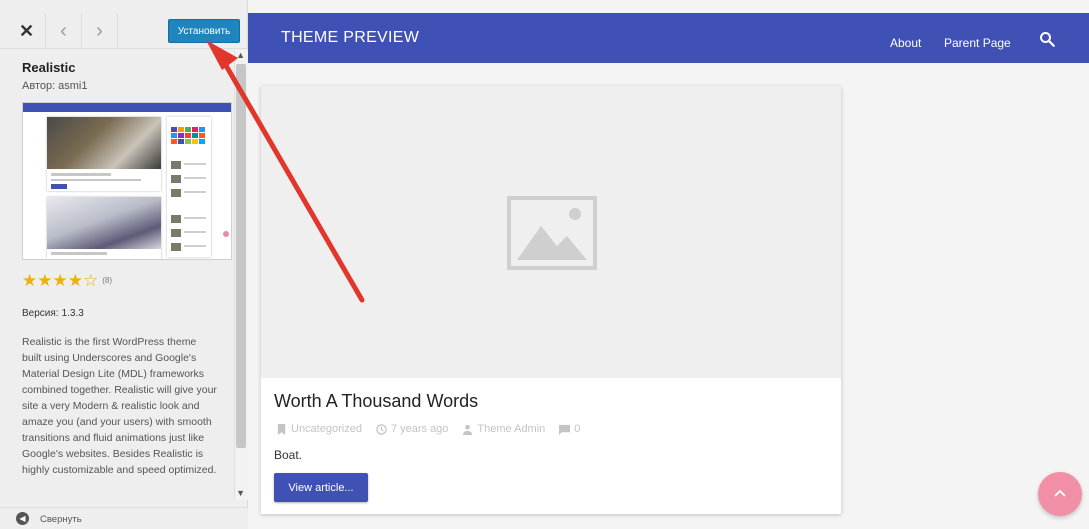 This screenshot has width=1089, height=529. What do you see at coordinates (565, 429) in the screenshot?
I see `comment-icon` at bounding box center [565, 429].